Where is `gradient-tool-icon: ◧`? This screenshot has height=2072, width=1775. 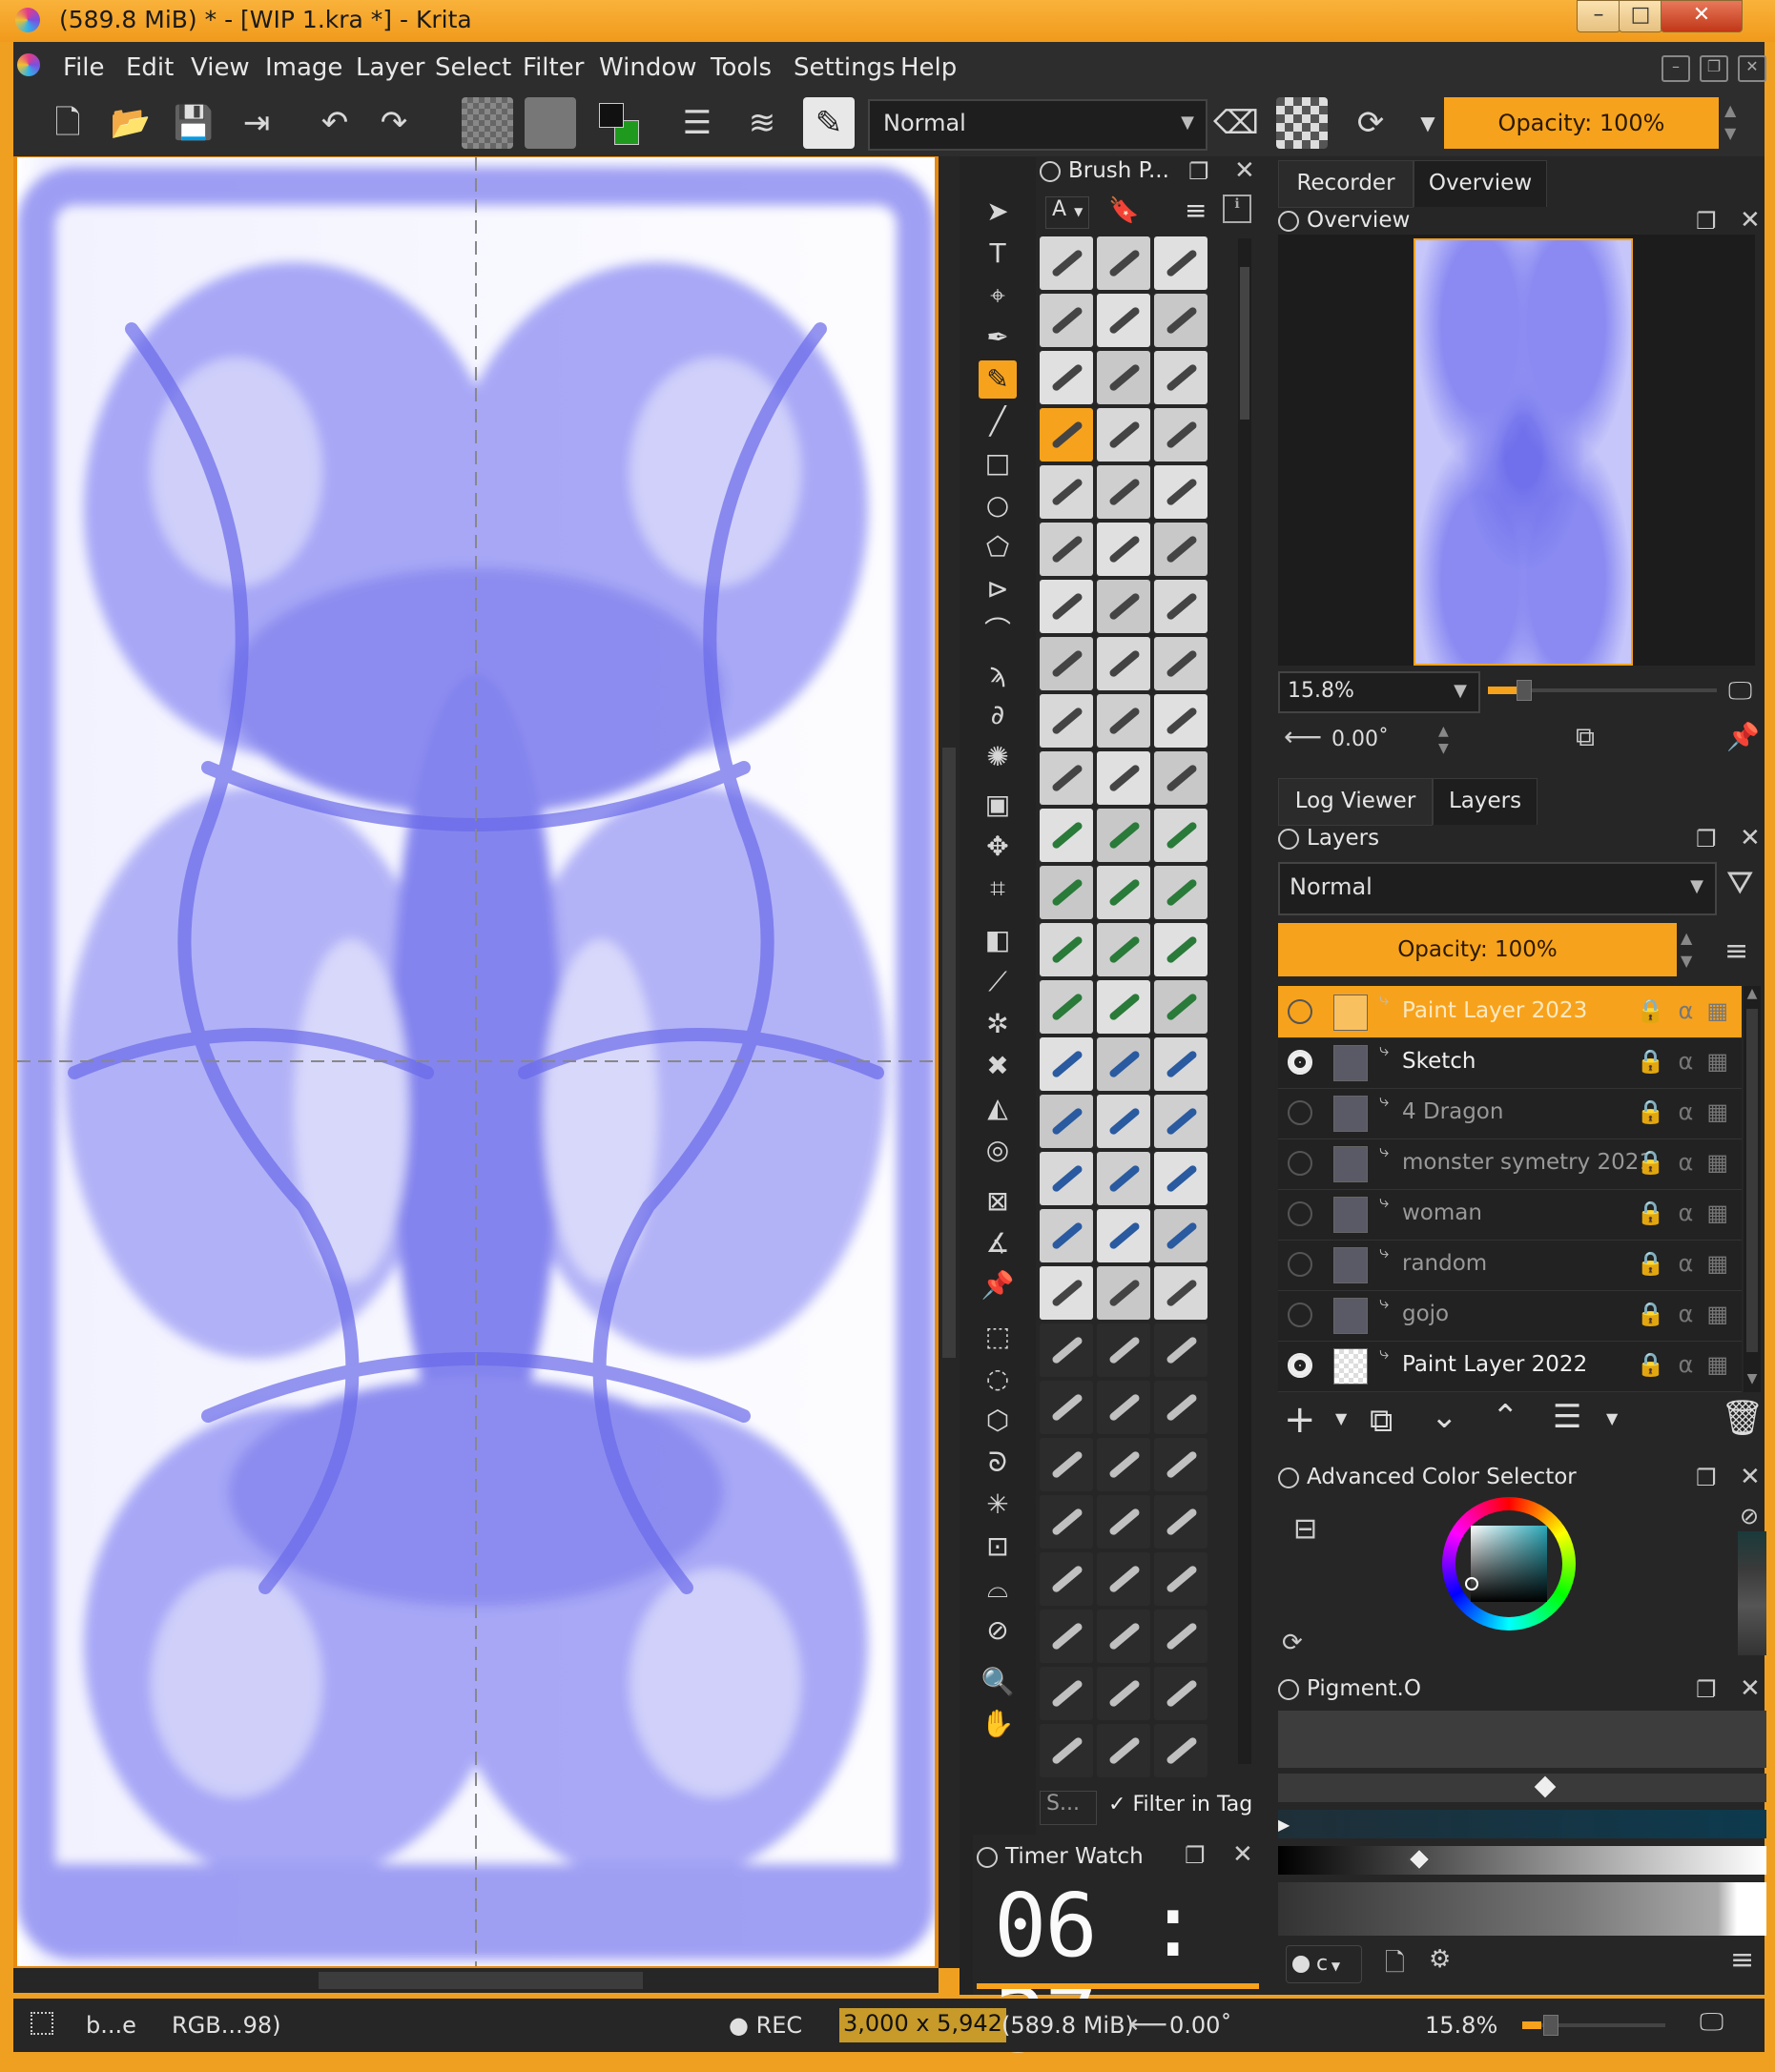
gradient-tool-icon: ◧ is located at coordinates (998, 940).